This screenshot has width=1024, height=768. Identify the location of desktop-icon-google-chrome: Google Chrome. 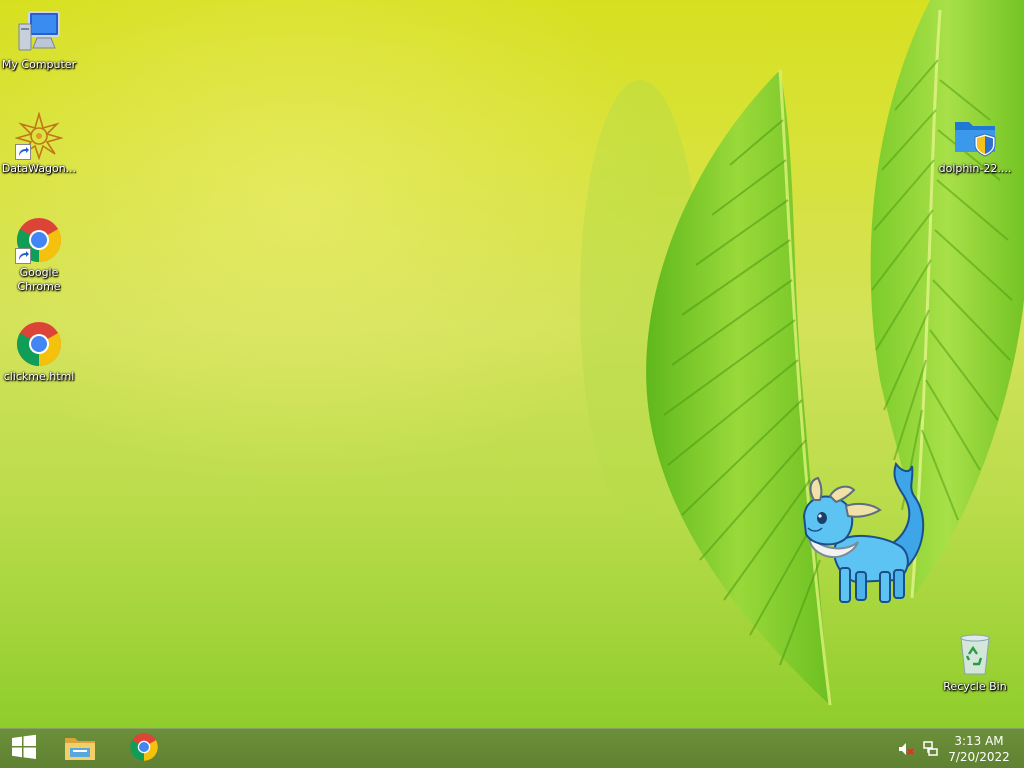
(39, 255).